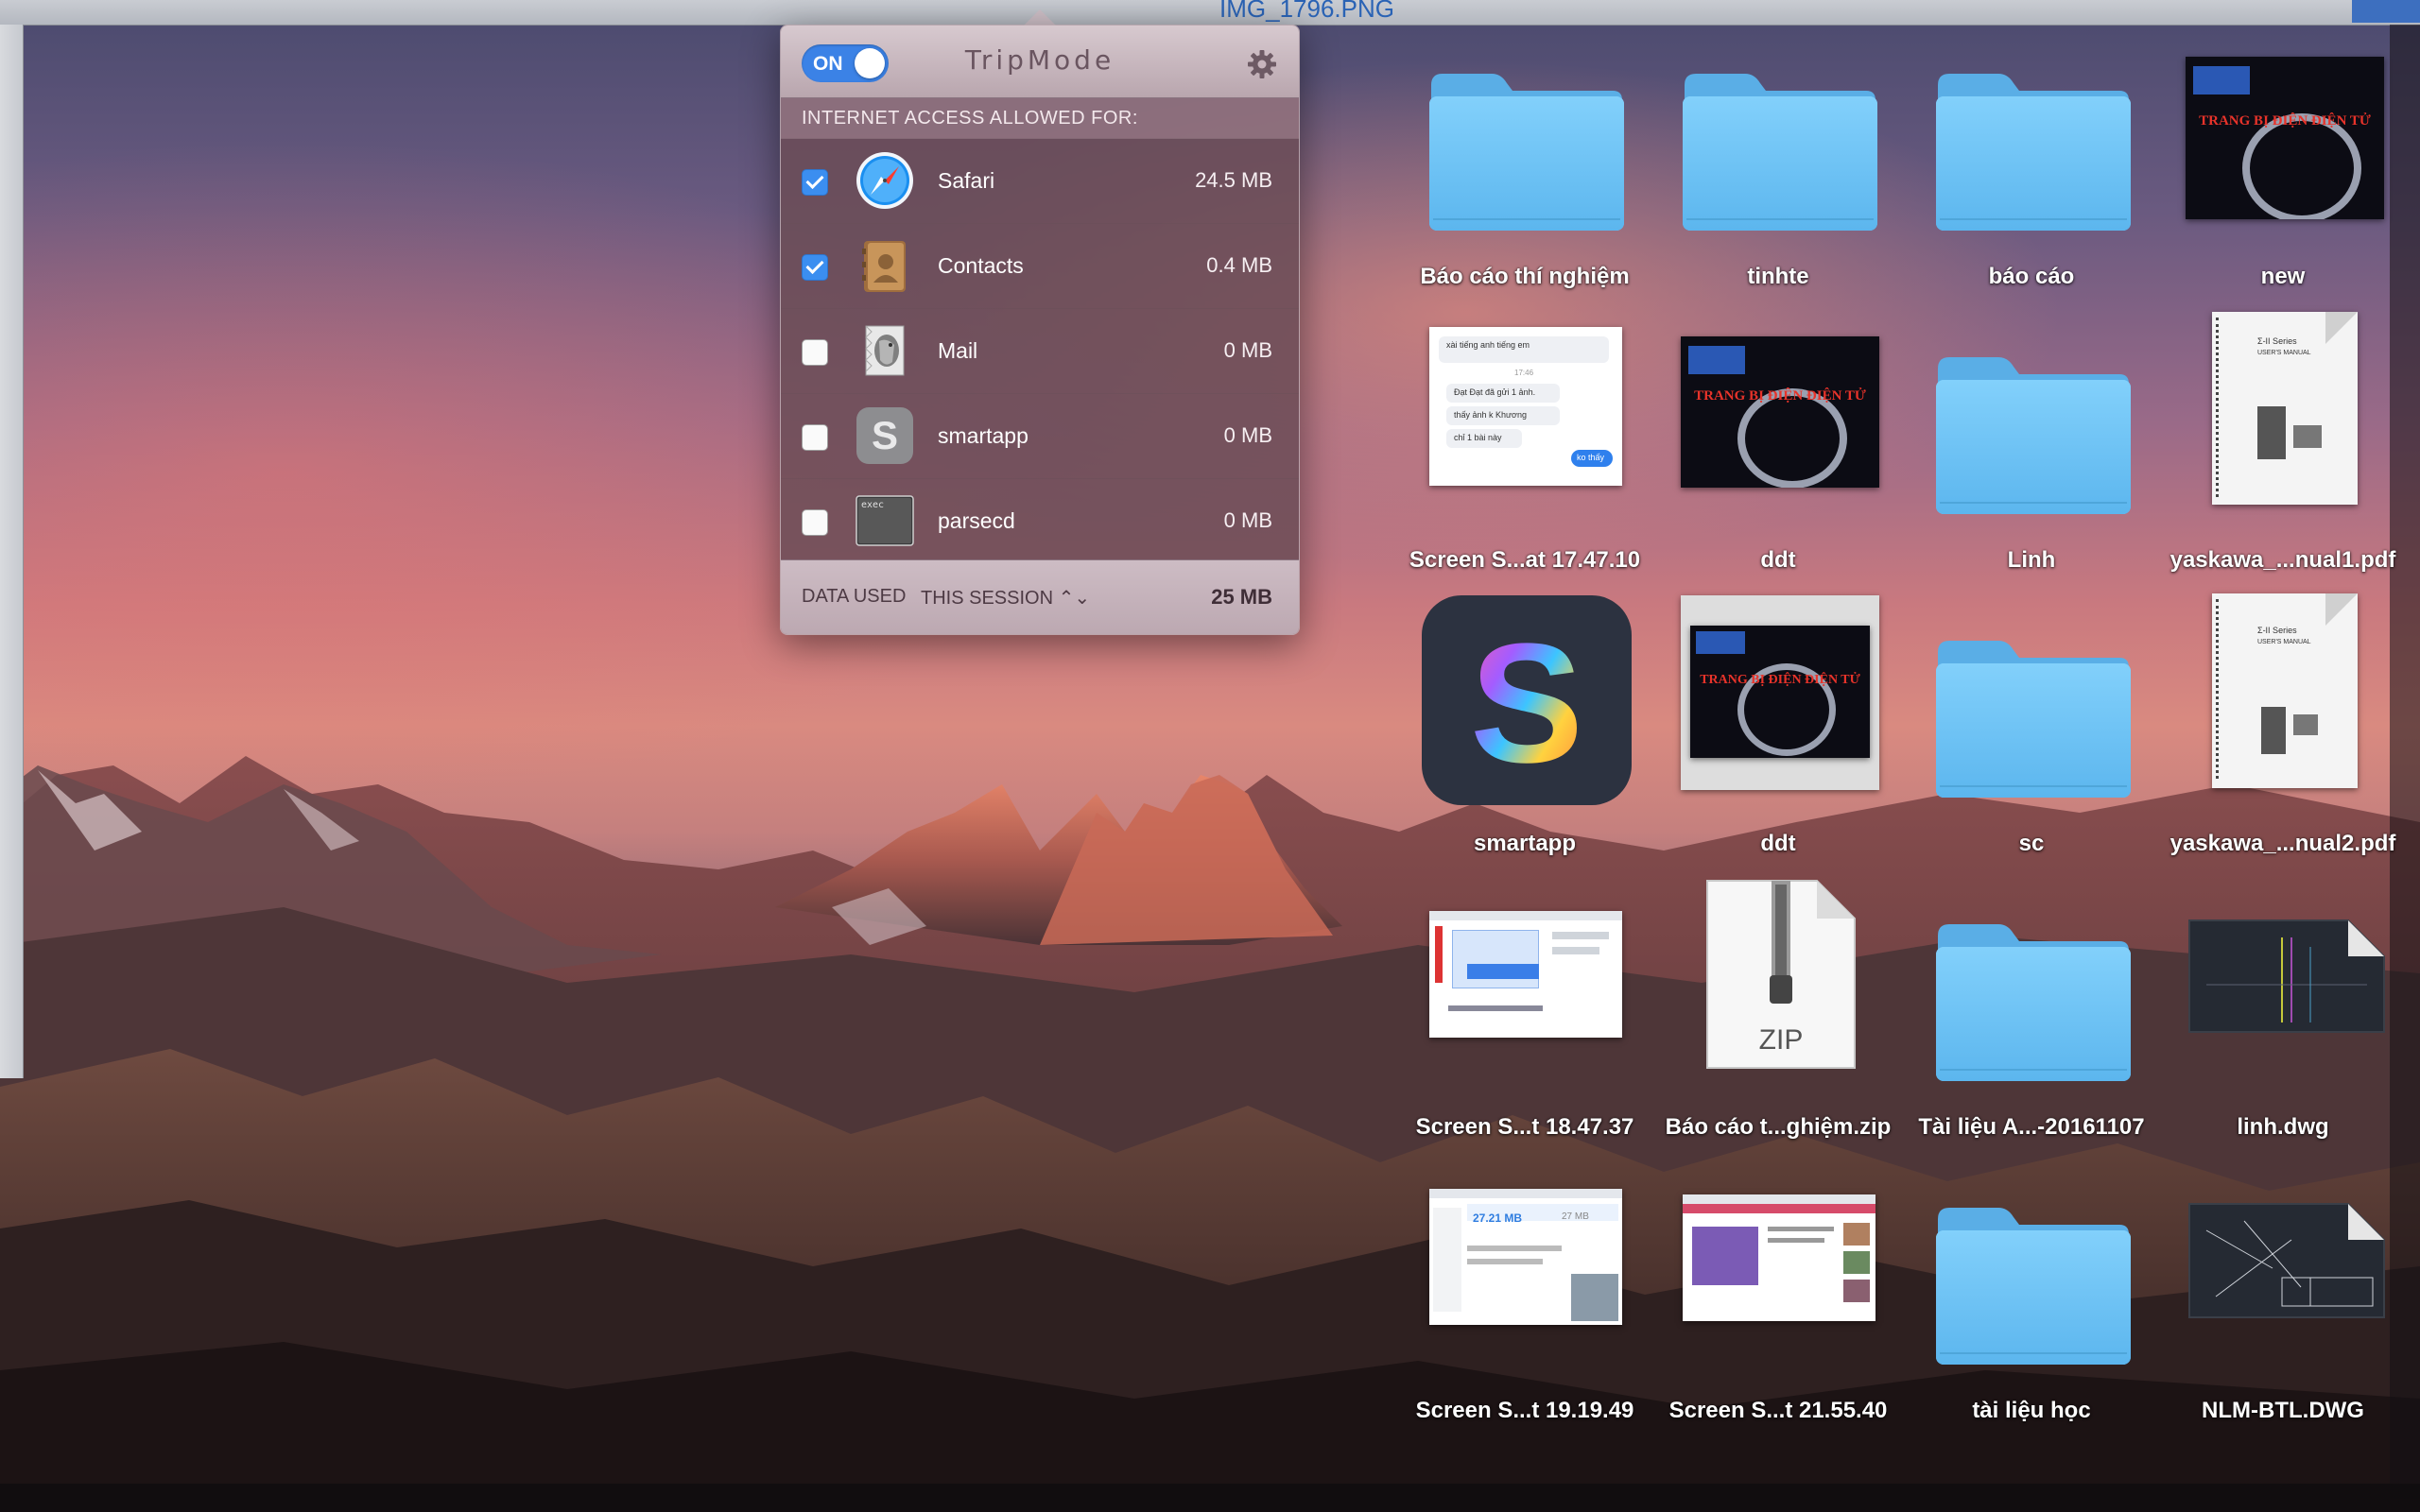  I want to click on smartapp-checkbox, so click(815, 437).